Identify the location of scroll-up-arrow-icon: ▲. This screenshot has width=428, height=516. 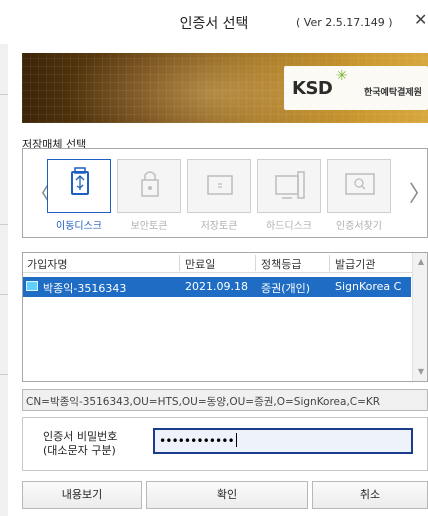
(420, 262).